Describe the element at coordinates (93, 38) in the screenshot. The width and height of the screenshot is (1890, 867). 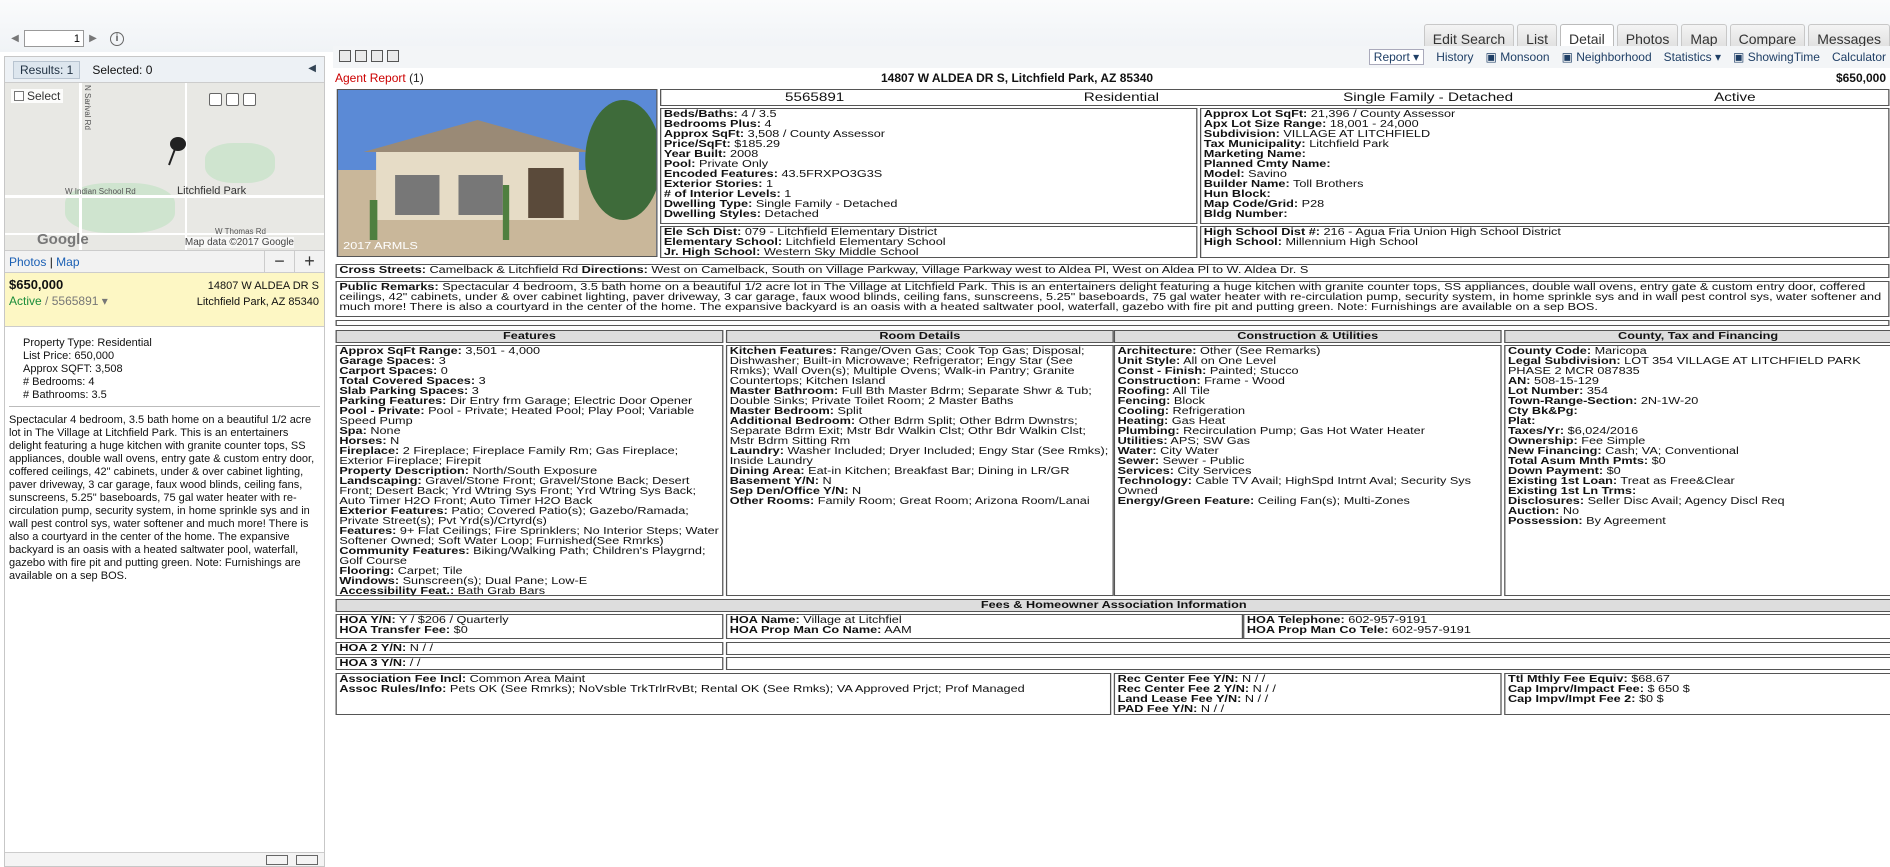
I see `next-record-icon: ▶` at that location.